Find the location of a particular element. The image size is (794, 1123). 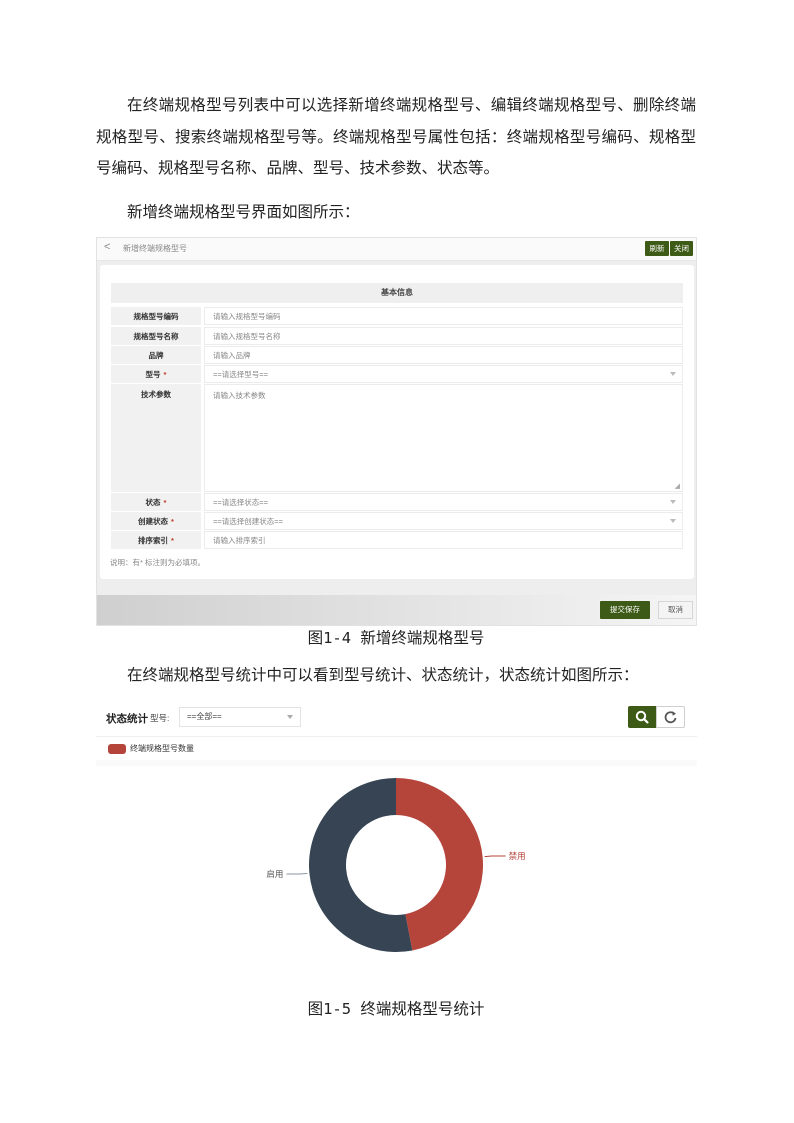

field-label: 品牌 is located at coordinates (156, 355).